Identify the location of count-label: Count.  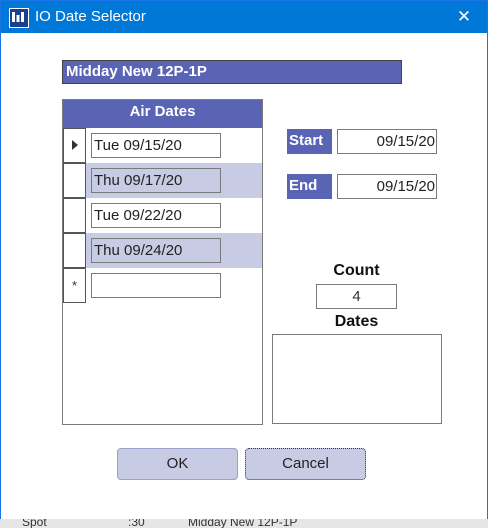
(356, 270).